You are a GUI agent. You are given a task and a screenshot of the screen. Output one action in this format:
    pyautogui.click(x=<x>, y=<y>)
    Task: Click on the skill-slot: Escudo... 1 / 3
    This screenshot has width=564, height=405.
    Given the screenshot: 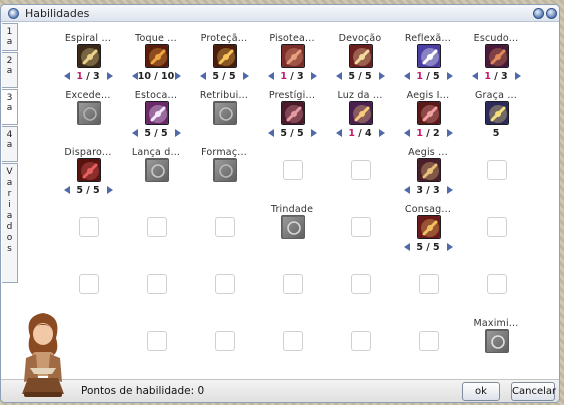 What is the action you would take?
    pyautogui.click(x=496, y=62)
    